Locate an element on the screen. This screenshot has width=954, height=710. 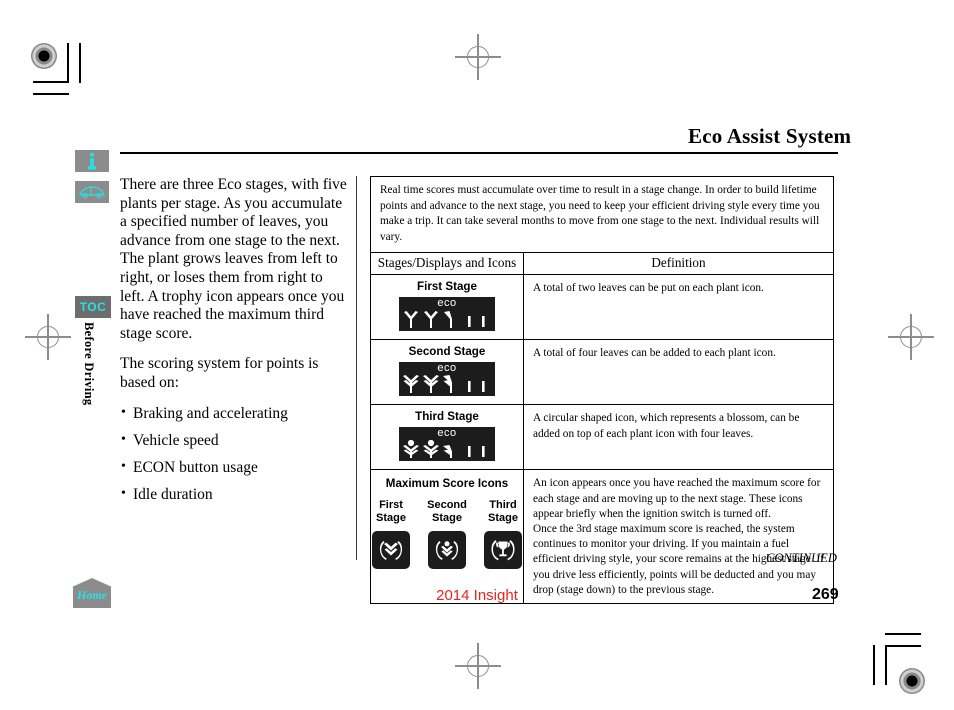
crop-mark-tl-h1 is located at coordinates (51, 82).